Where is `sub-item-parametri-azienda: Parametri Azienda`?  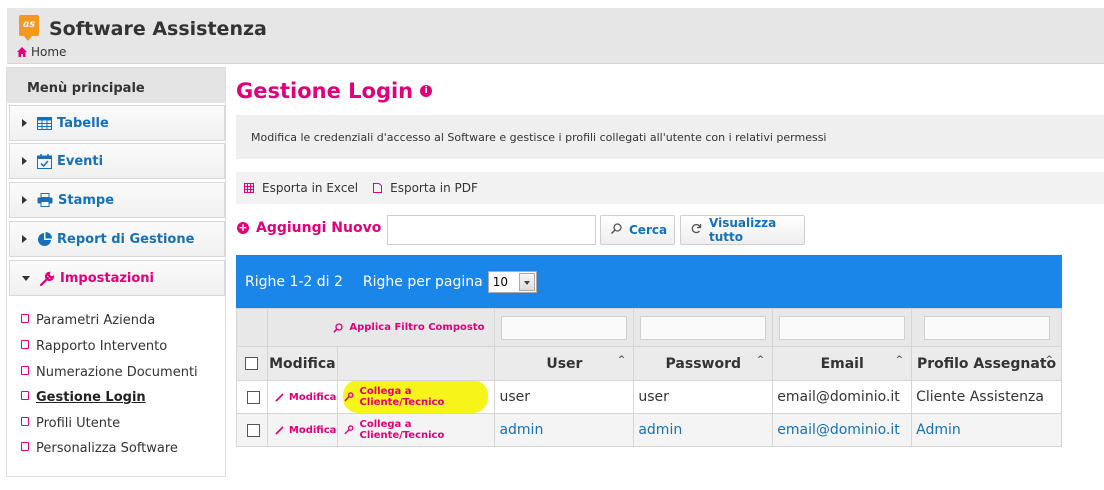 sub-item-parametri-azienda: Parametri Azienda is located at coordinates (88, 320).